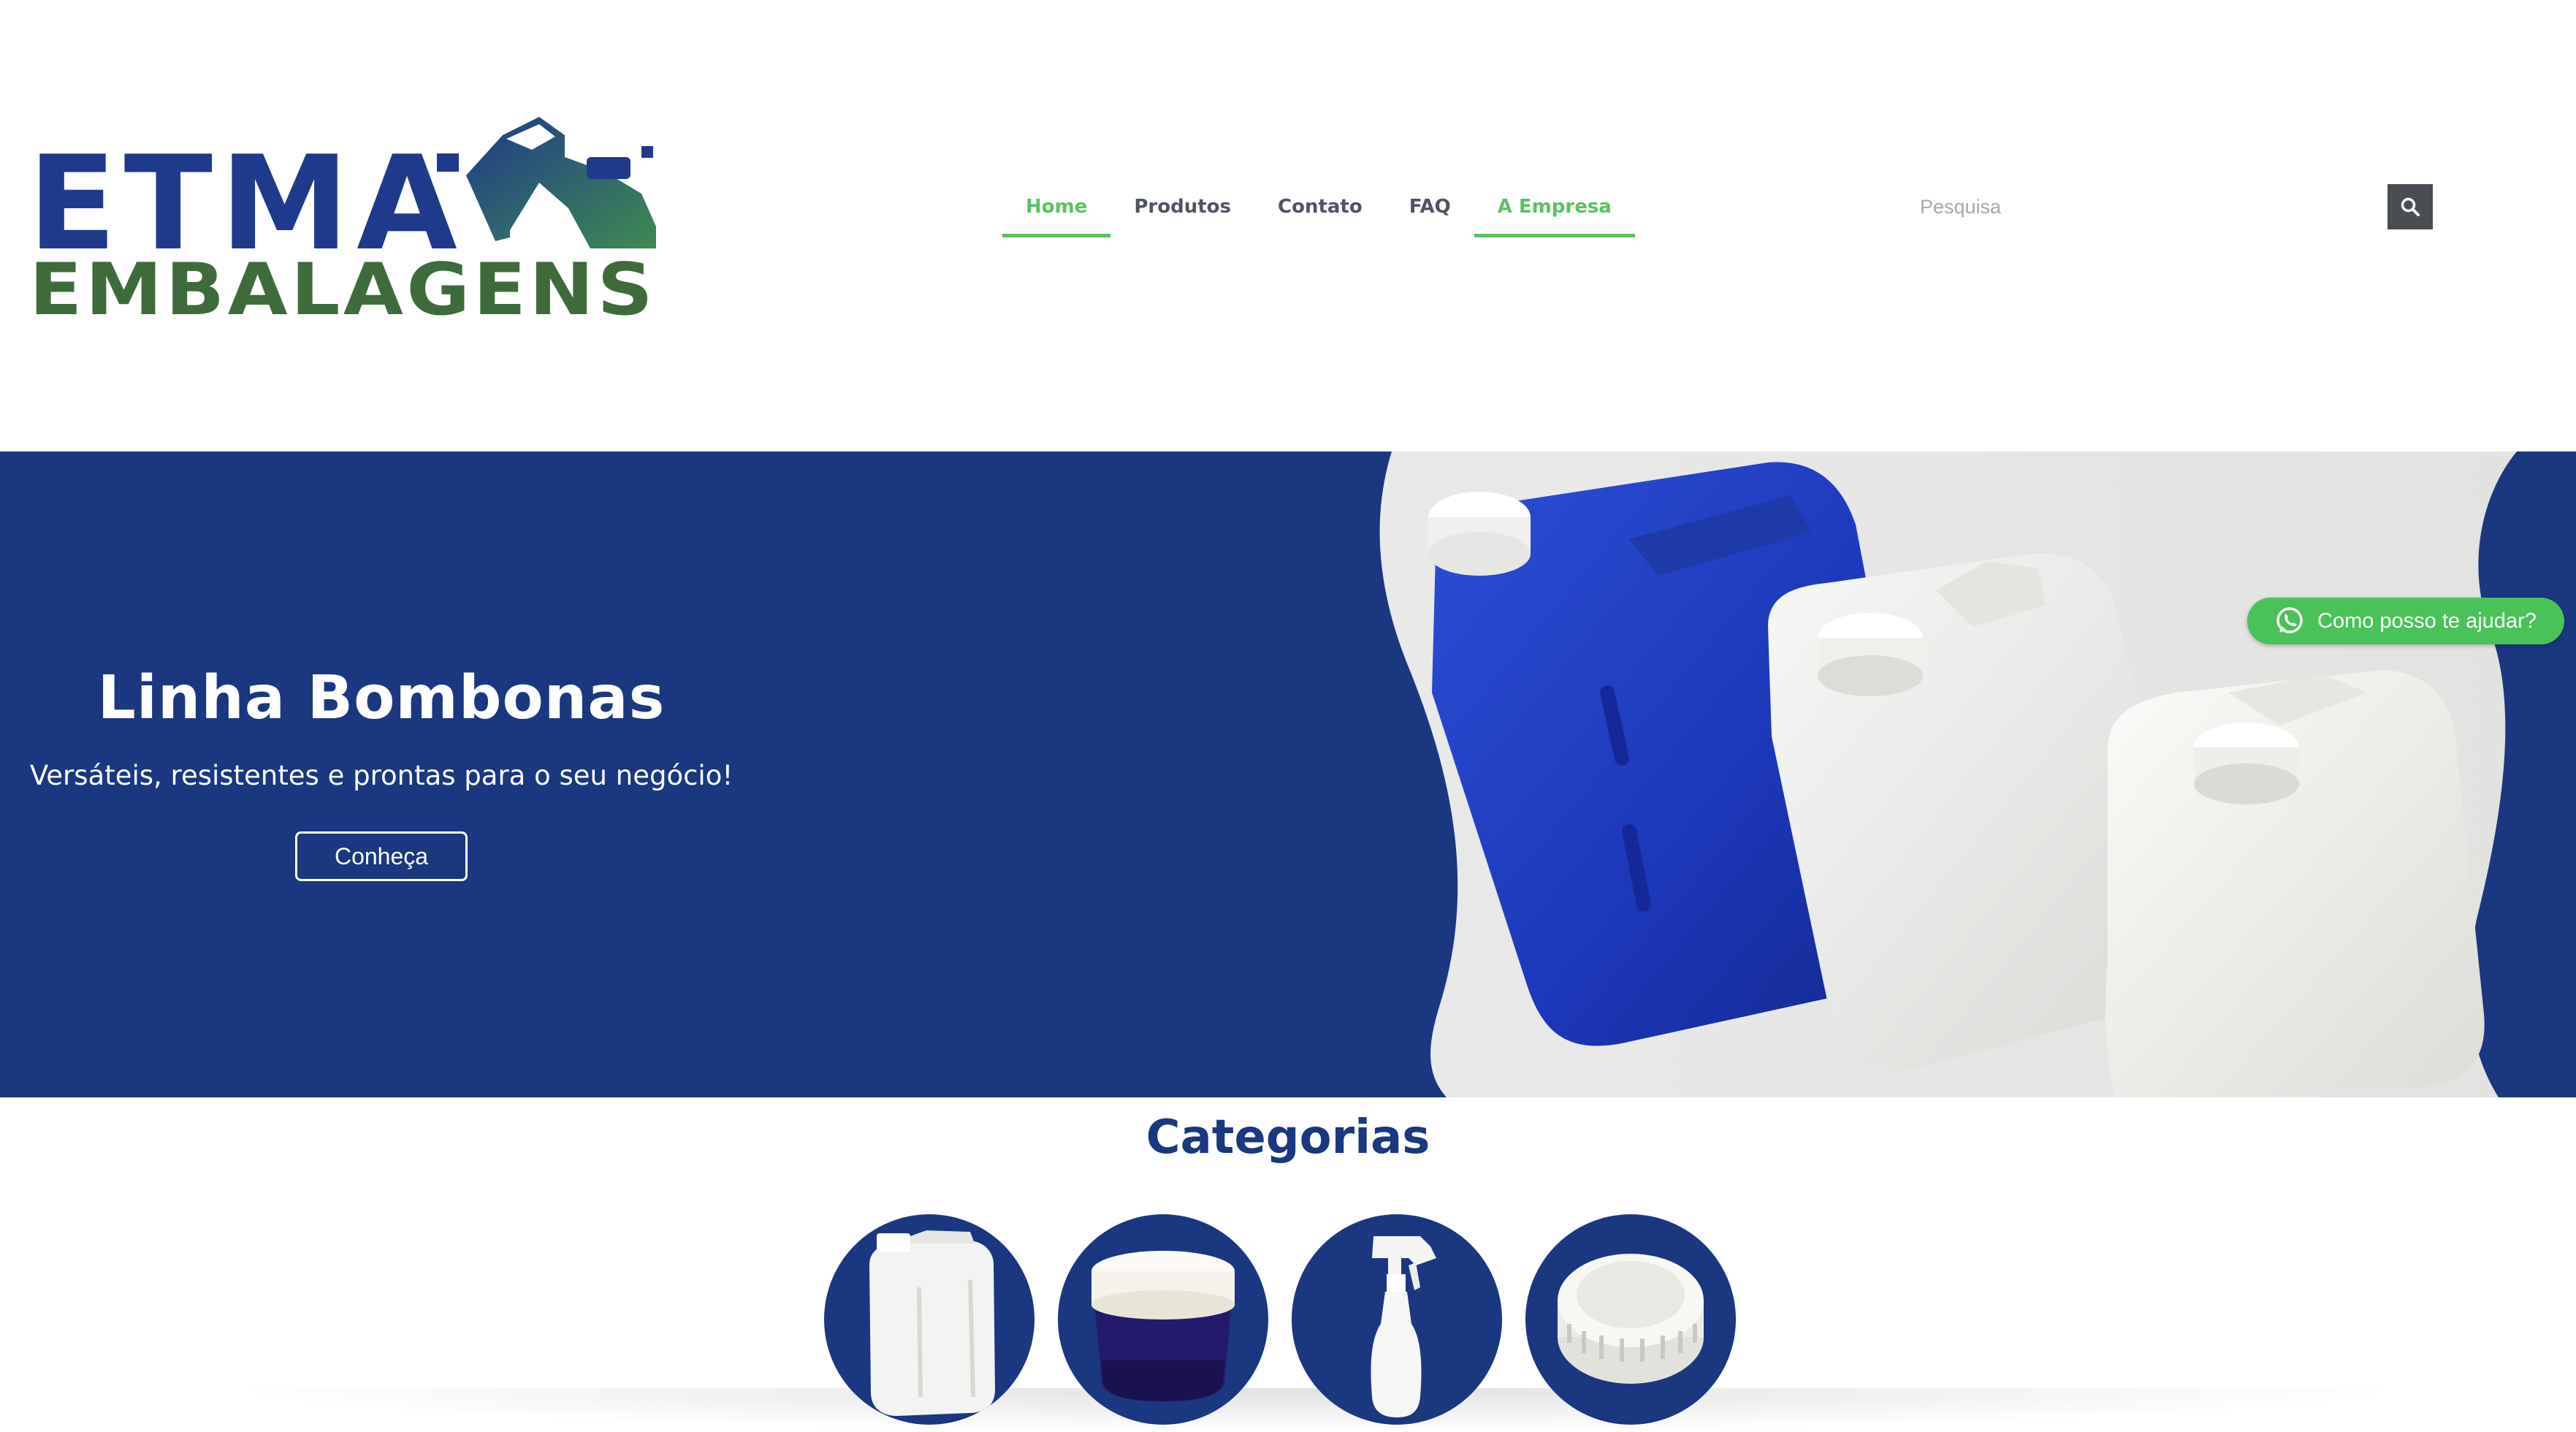 Image resolution: width=2576 pixels, height=1432 pixels. What do you see at coordinates (932, 1323) in the screenshot?
I see `jerrycan-image` at bounding box center [932, 1323].